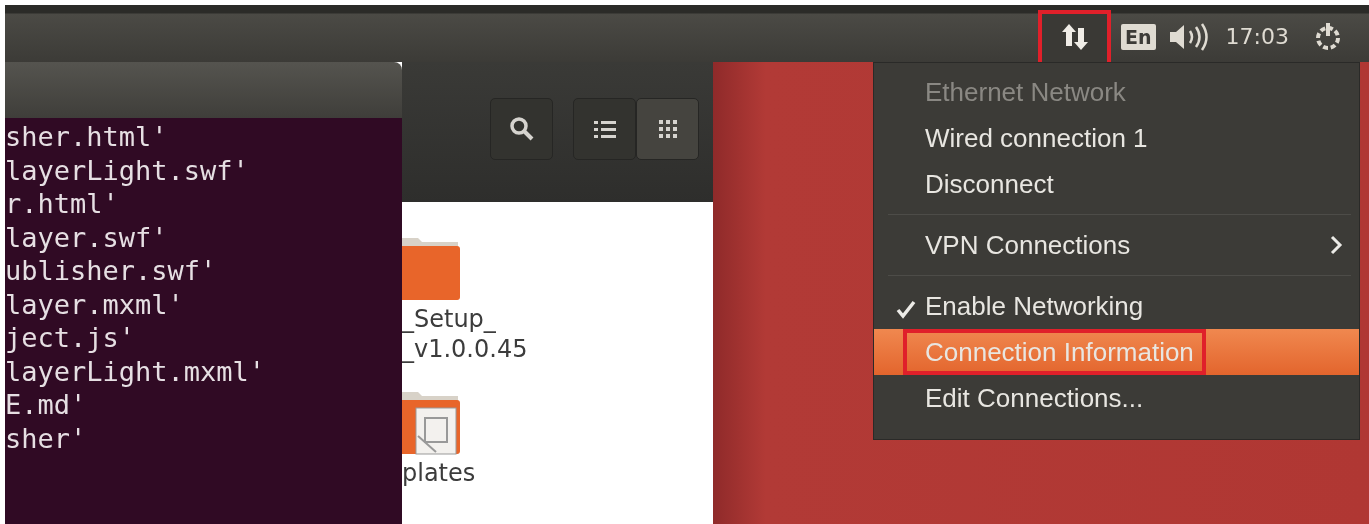 Image resolution: width=1369 pixels, height=524 pixels. I want to click on search-button, so click(521, 129).